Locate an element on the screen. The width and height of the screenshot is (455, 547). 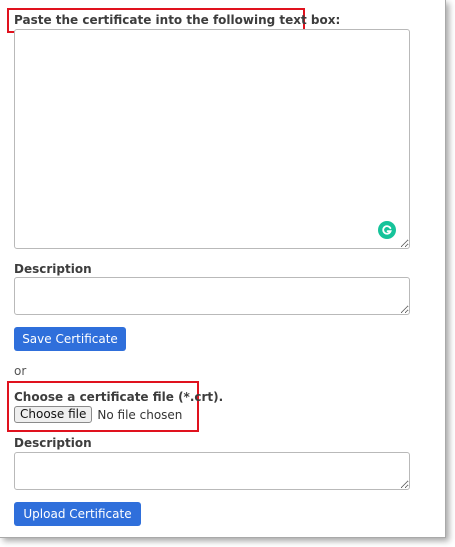
upload-description-textarea is located at coordinates (212, 471).